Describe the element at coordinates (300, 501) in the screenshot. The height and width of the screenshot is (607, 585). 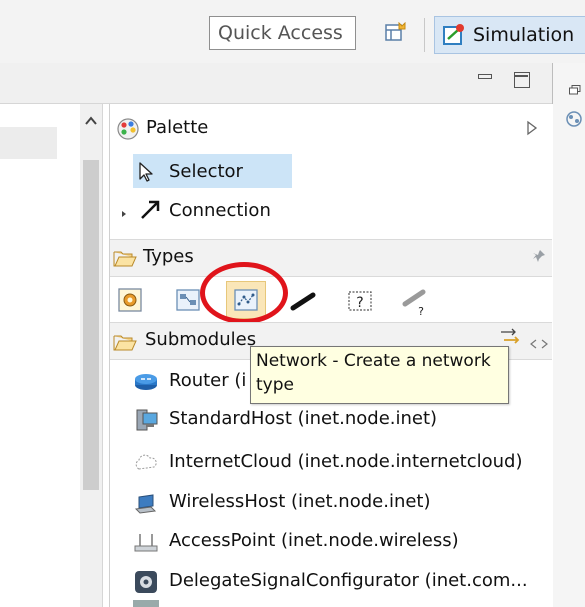
I see `submodule-wireless-host-label: WirelessHost (inet.node.inet)` at that location.